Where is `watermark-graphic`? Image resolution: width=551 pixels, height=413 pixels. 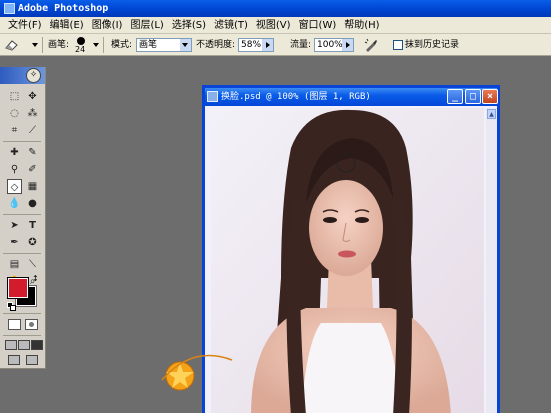
watermark-graphic is located at coordinates (197, 372).